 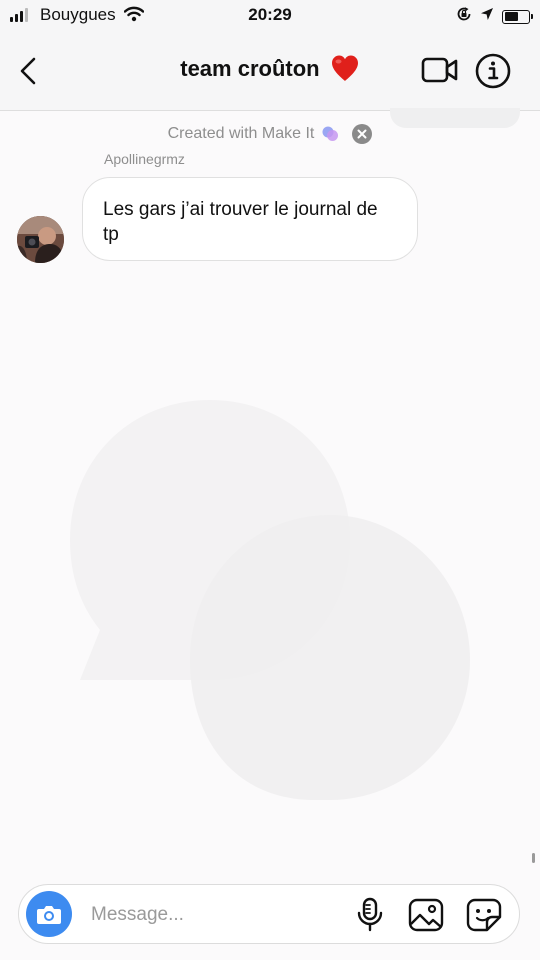 I want to click on camera-button, so click(x=49, y=914).